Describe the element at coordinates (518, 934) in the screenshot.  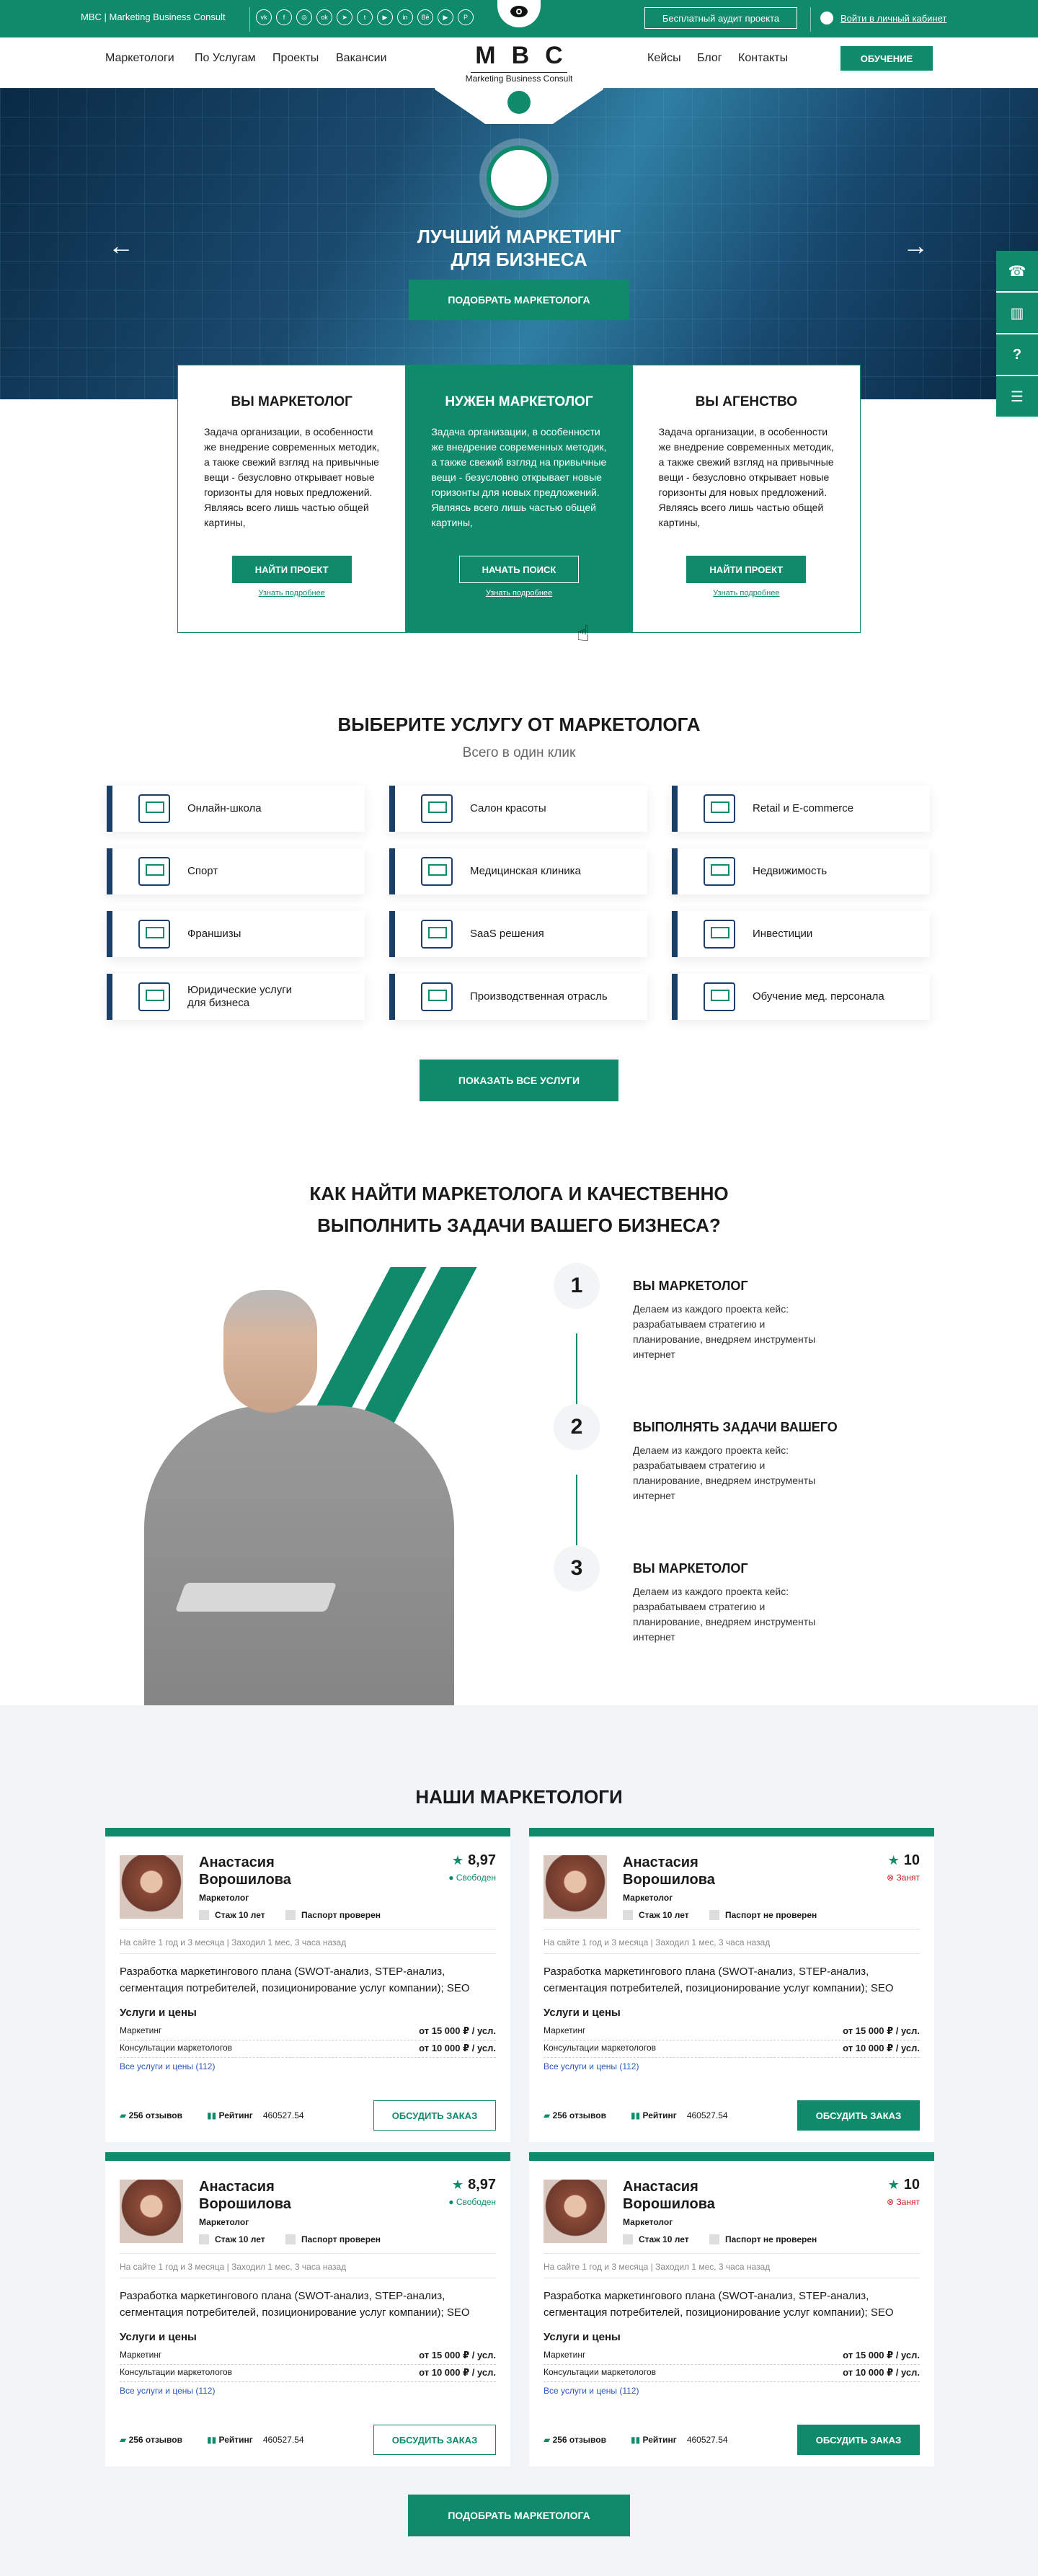
I see `service-saas: SaaS решения` at that location.